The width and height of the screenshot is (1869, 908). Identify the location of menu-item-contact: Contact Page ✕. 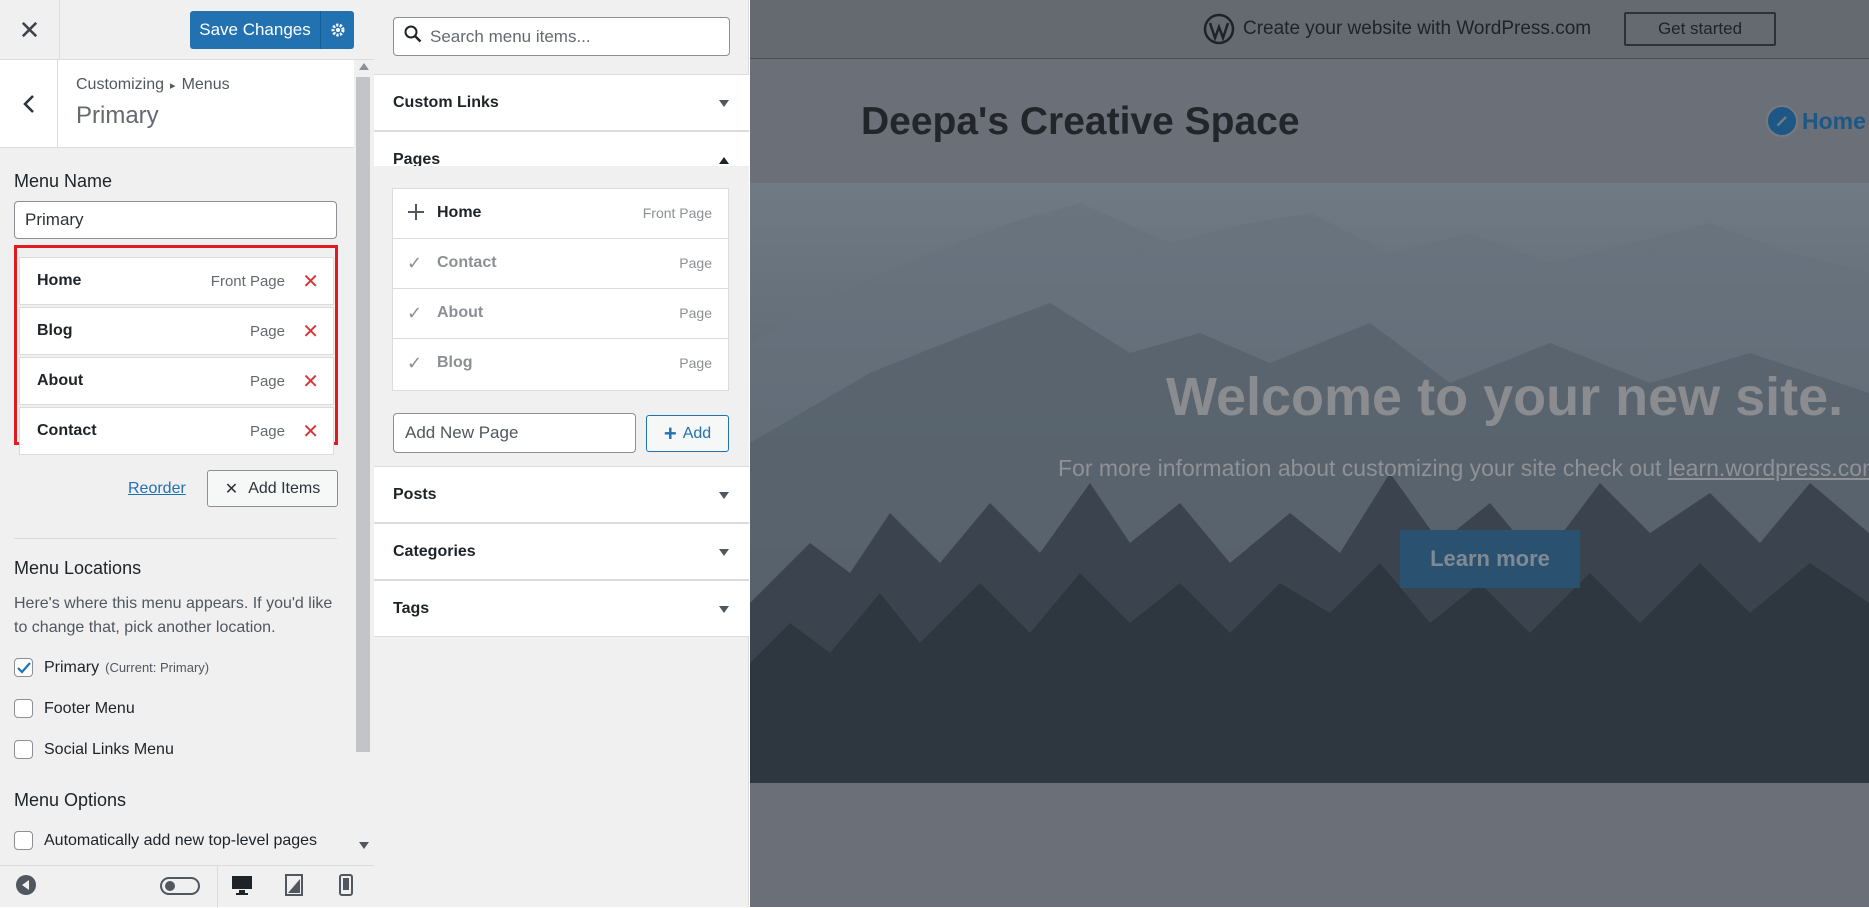
(176, 431).